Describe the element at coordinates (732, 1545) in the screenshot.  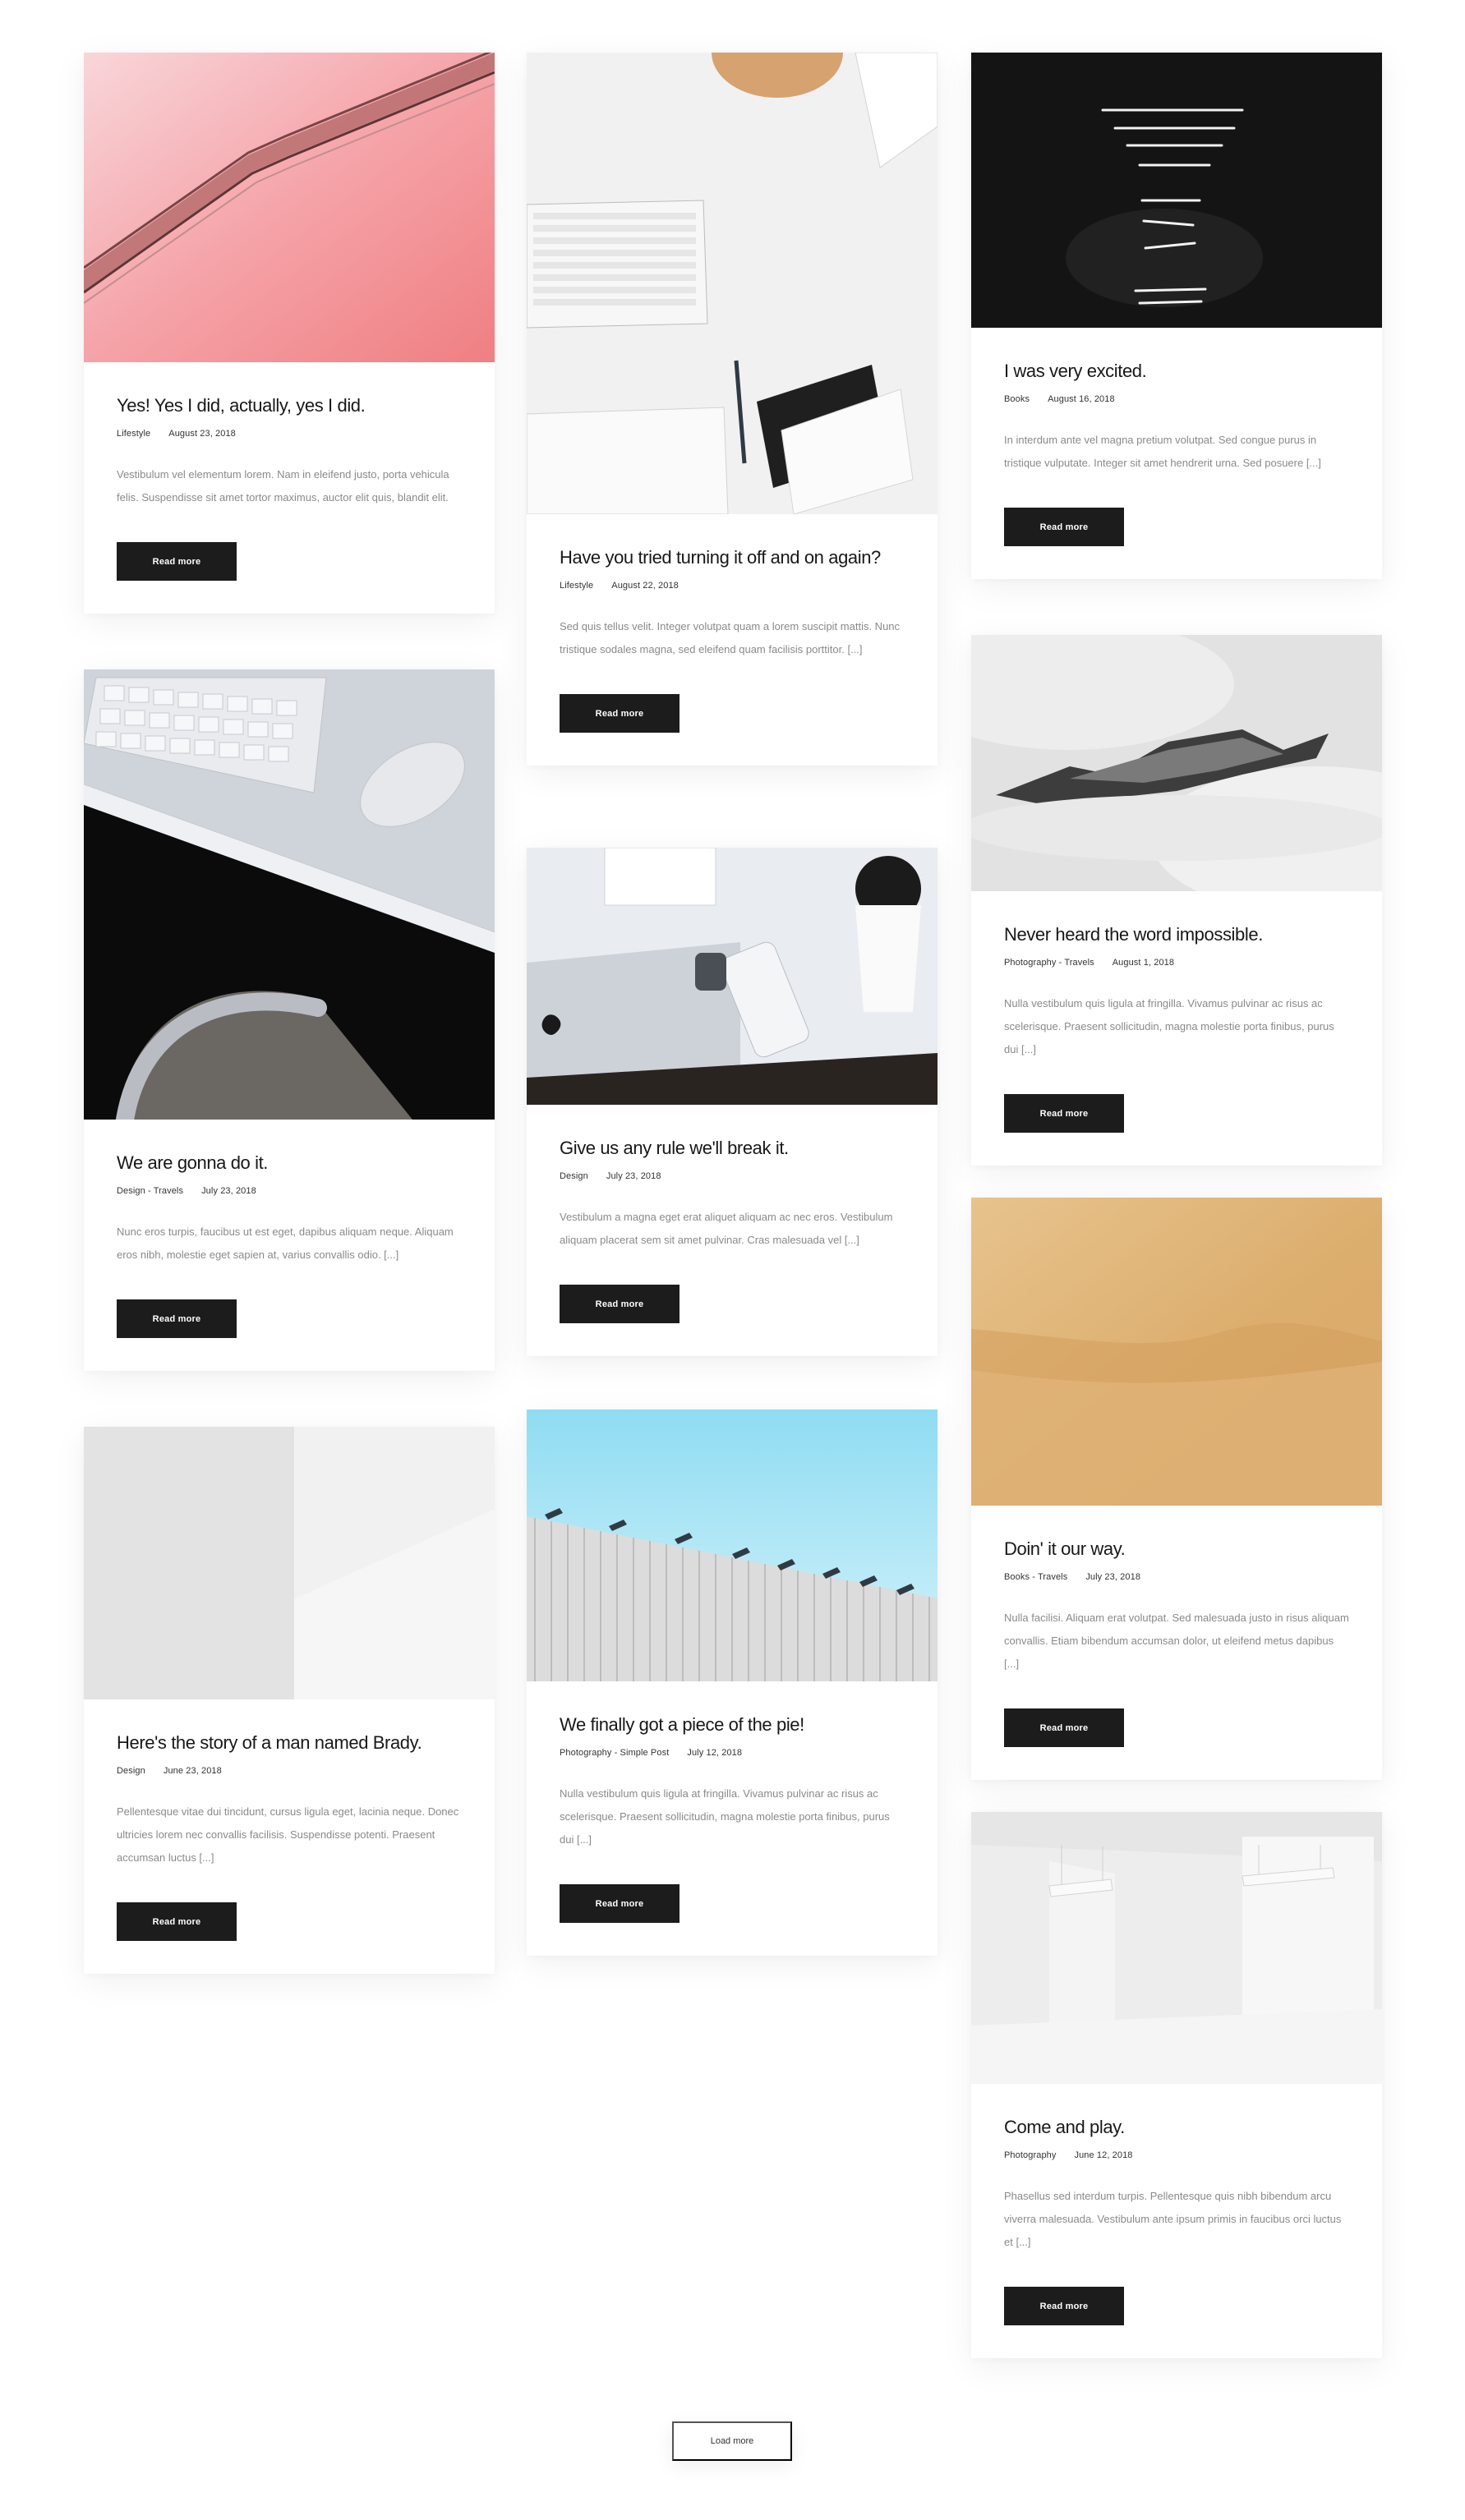
I see `post-image-building-sky` at that location.